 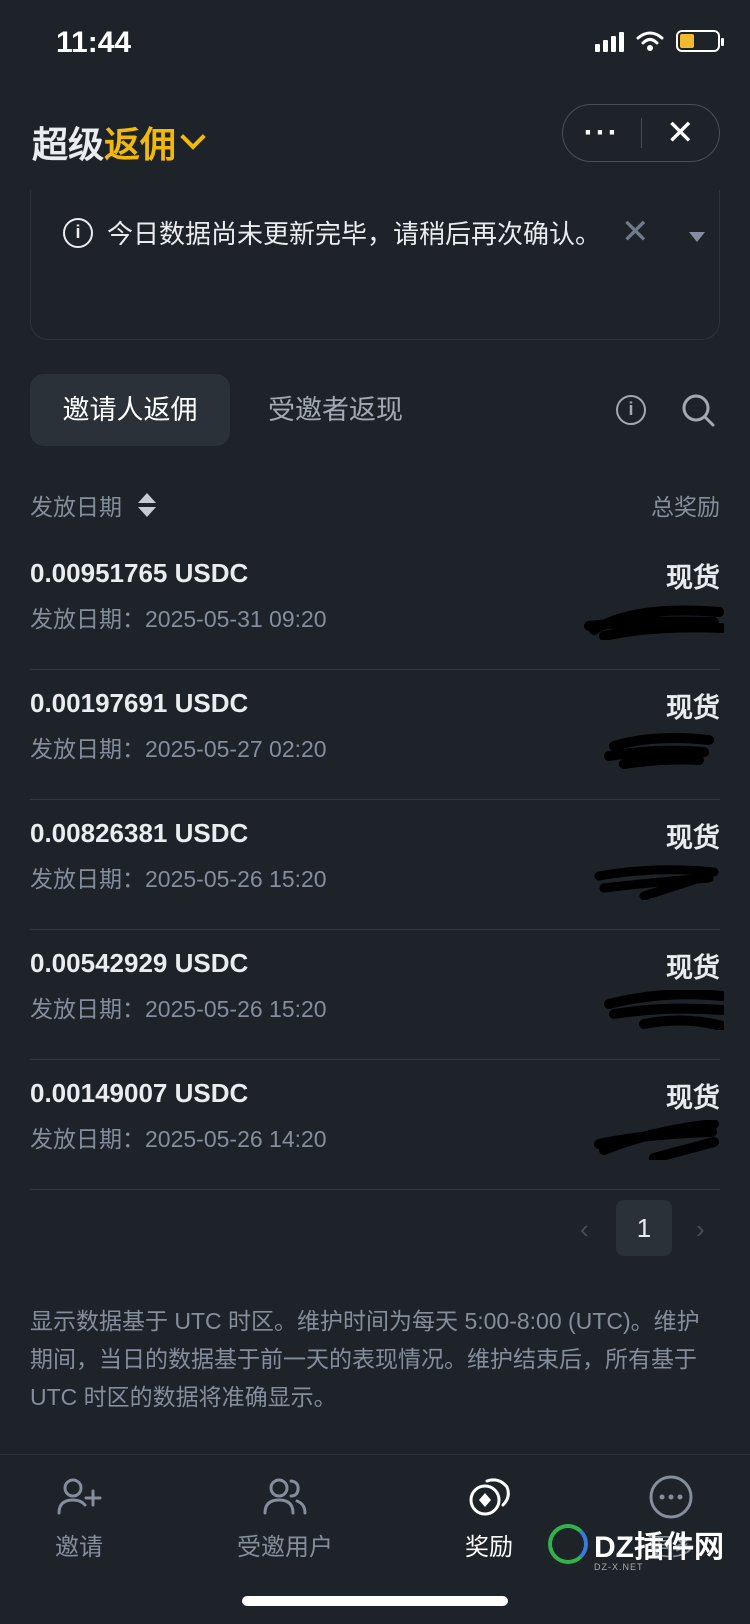 What do you see at coordinates (698, 410) in the screenshot?
I see `search-icon` at bounding box center [698, 410].